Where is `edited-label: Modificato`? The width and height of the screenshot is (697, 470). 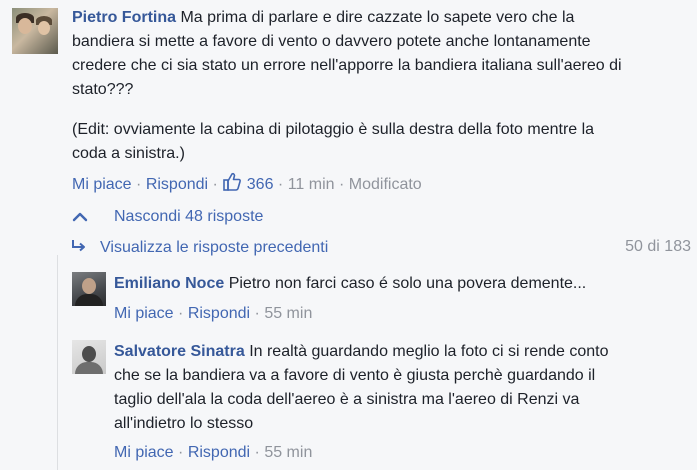
edited-label: Modificato is located at coordinates (385, 184).